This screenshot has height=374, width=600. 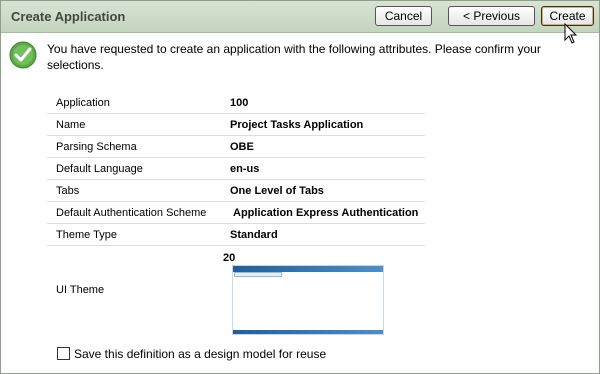 I want to click on attribute-value: Application Express Authentication, so click(x=318, y=212).